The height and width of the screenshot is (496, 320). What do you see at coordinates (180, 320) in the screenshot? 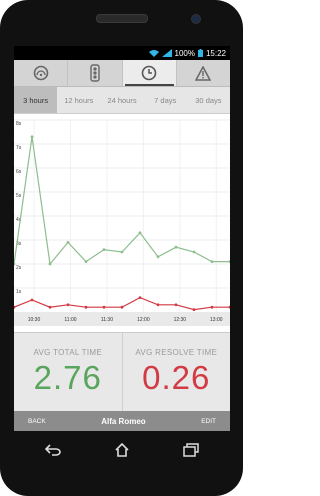
I see `x-tick-label: 12:30` at bounding box center [180, 320].